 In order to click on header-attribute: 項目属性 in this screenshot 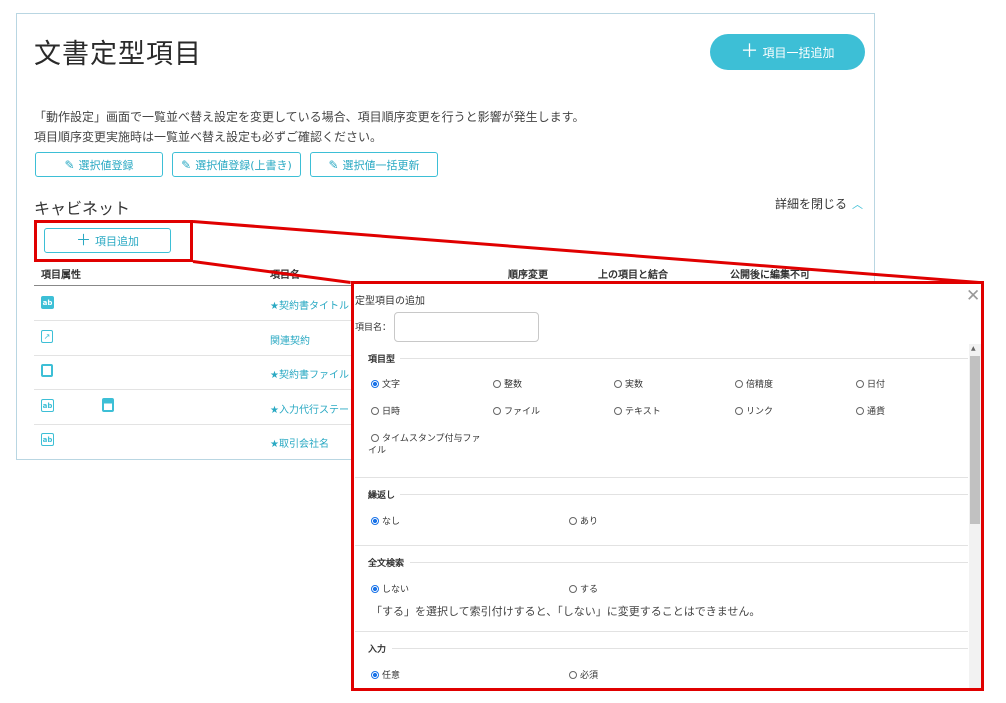, I will do `click(61, 275)`.